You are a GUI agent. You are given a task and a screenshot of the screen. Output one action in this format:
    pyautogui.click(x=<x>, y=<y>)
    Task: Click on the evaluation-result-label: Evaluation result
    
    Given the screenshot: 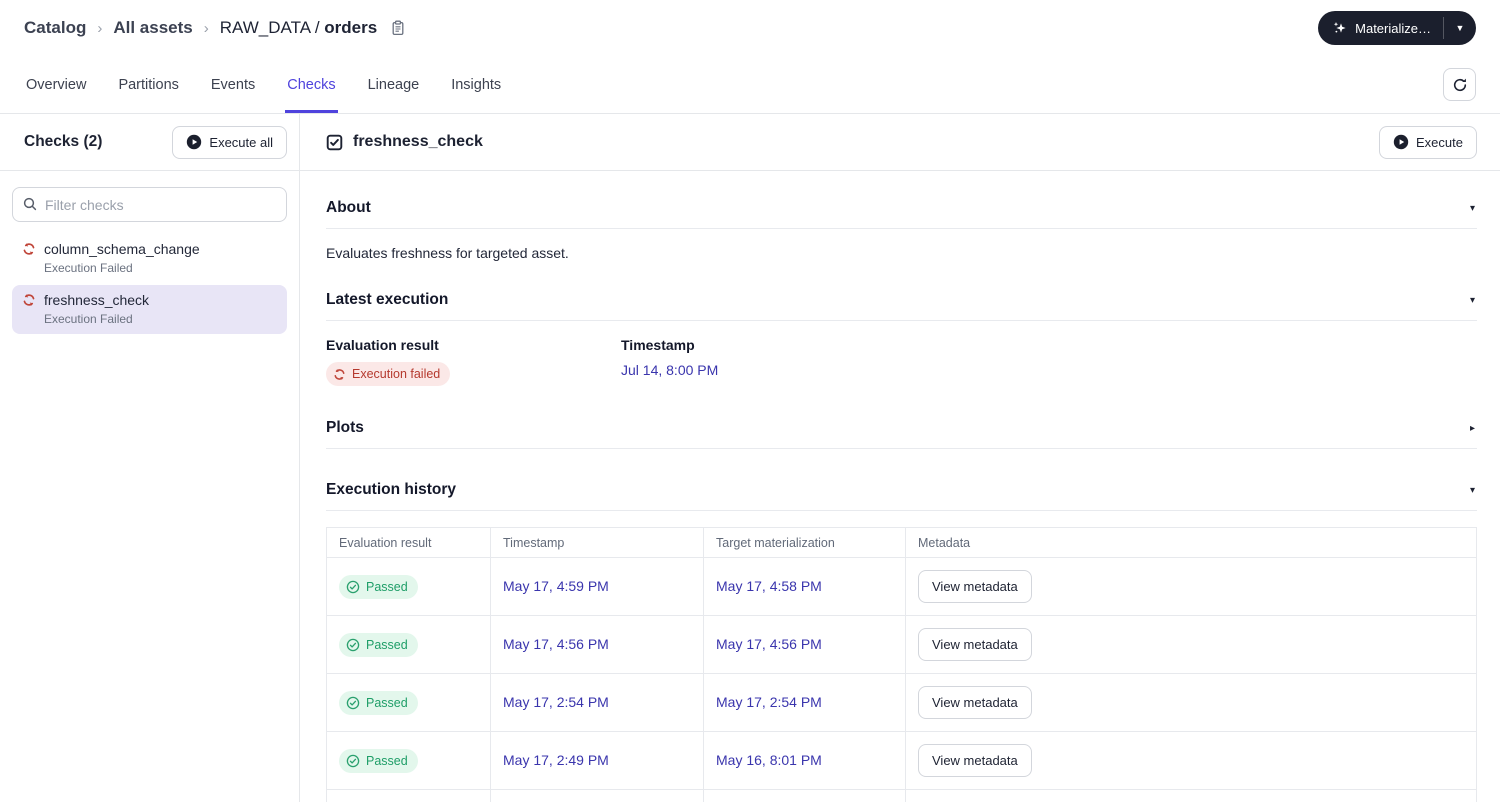 What is the action you would take?
    pyautogui.click(x=382, y=345)
    